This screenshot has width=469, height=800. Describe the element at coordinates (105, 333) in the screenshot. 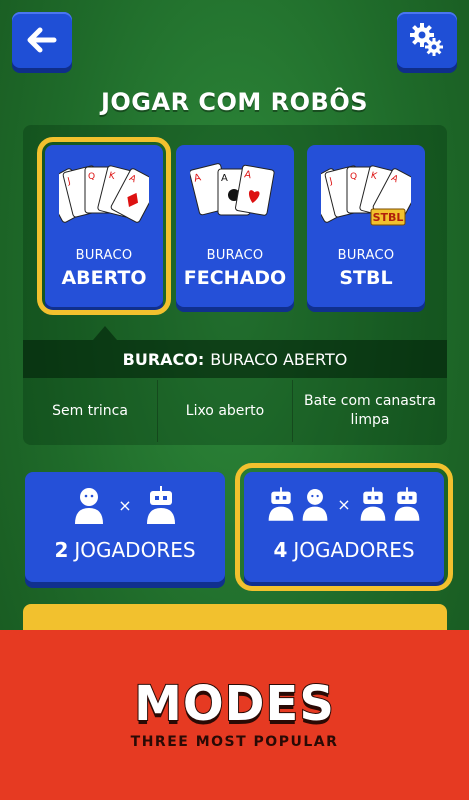

I see `selection-pointer` at that location.